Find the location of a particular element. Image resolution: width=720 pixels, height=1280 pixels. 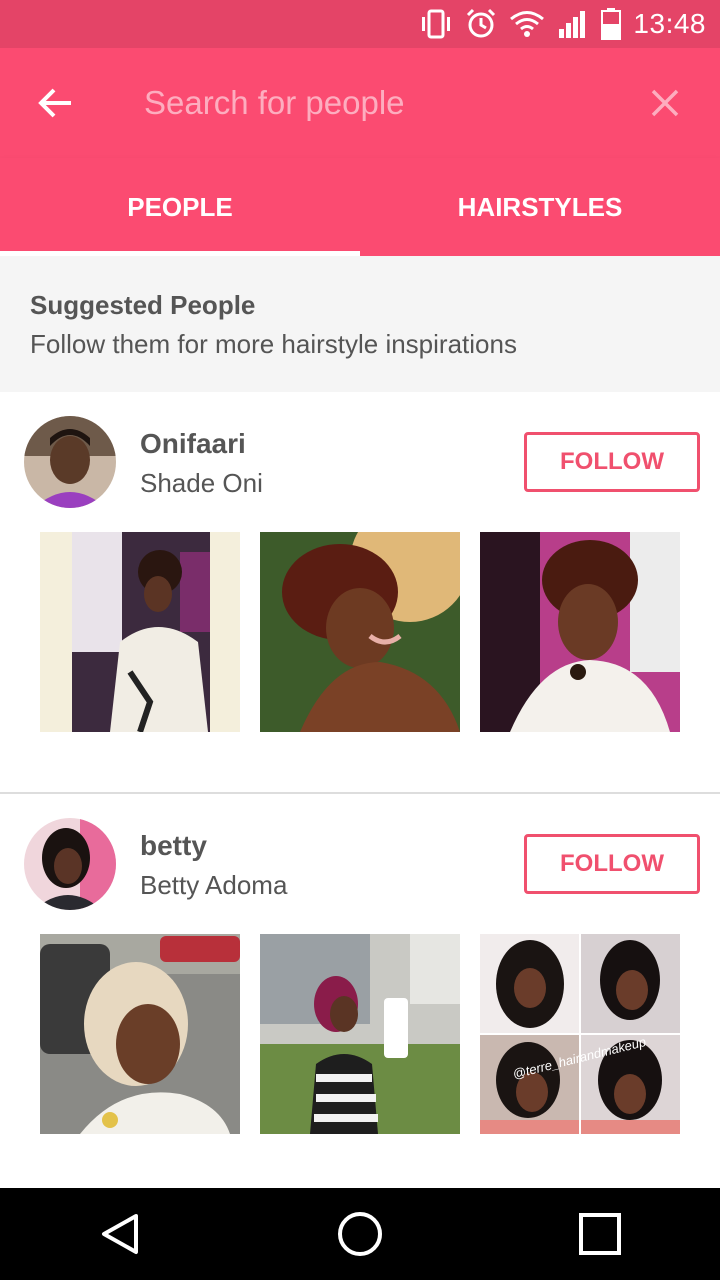

tab-bar: PEOPLE HAIRSTYLES is located at coordinates (360, 207).